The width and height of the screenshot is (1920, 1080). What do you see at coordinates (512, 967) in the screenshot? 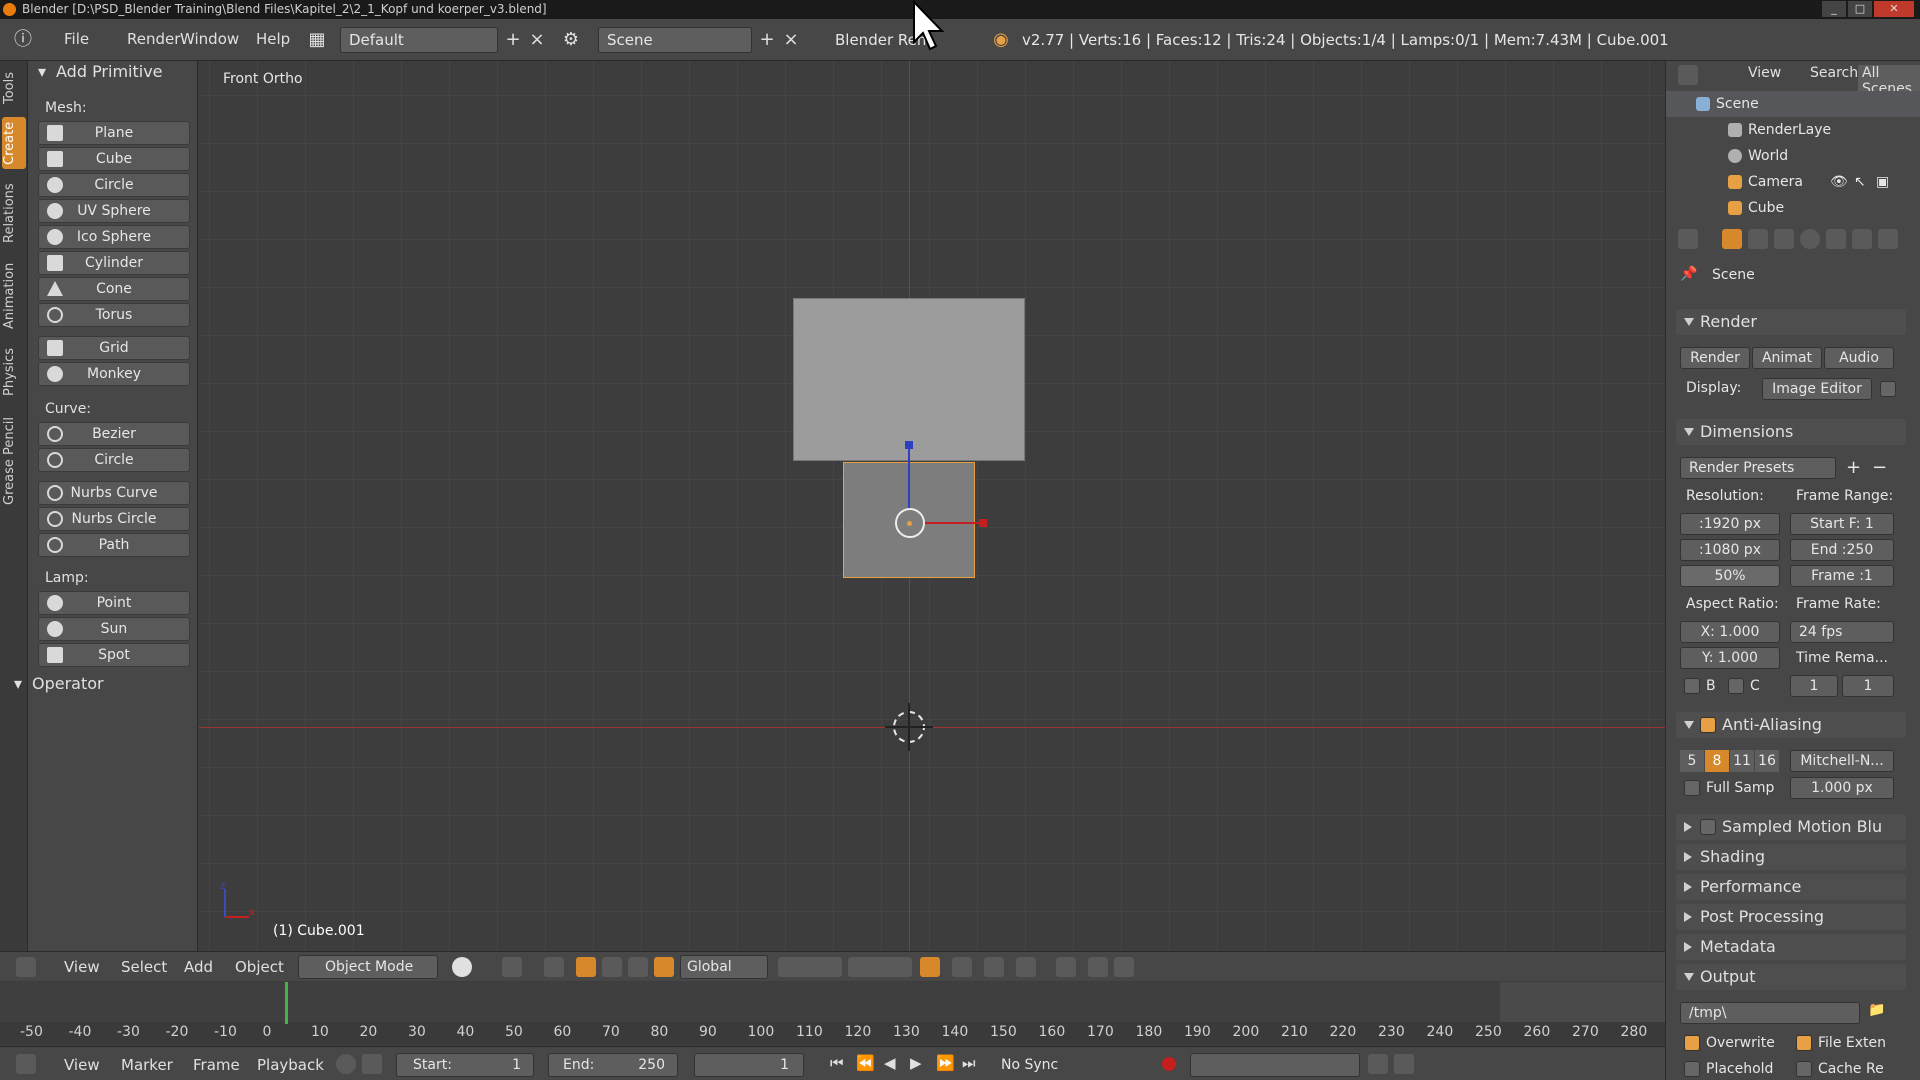
I see `pivot-point-icon` at bounding box center [512, 967].